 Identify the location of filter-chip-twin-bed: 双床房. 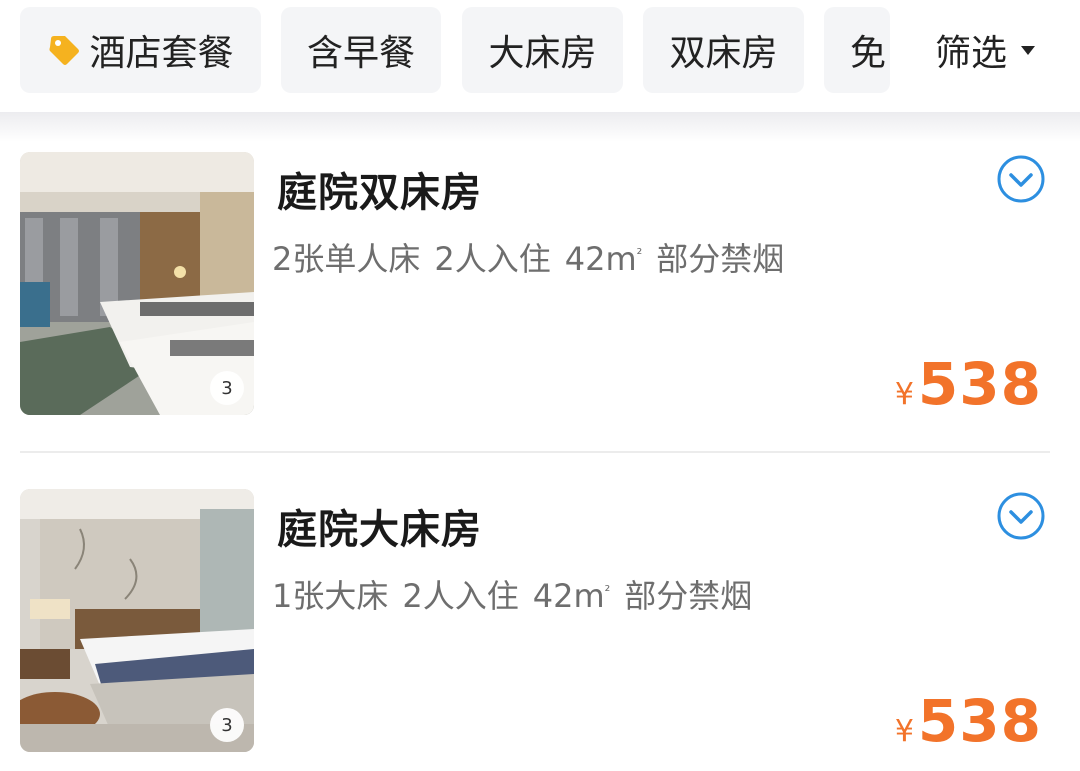
(723, 50).